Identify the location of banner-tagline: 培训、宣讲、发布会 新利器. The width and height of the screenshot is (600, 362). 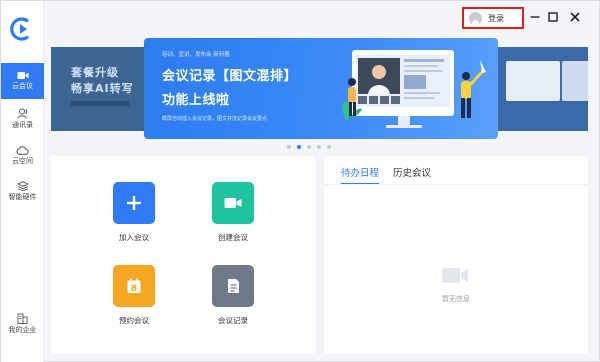
(196, 55).